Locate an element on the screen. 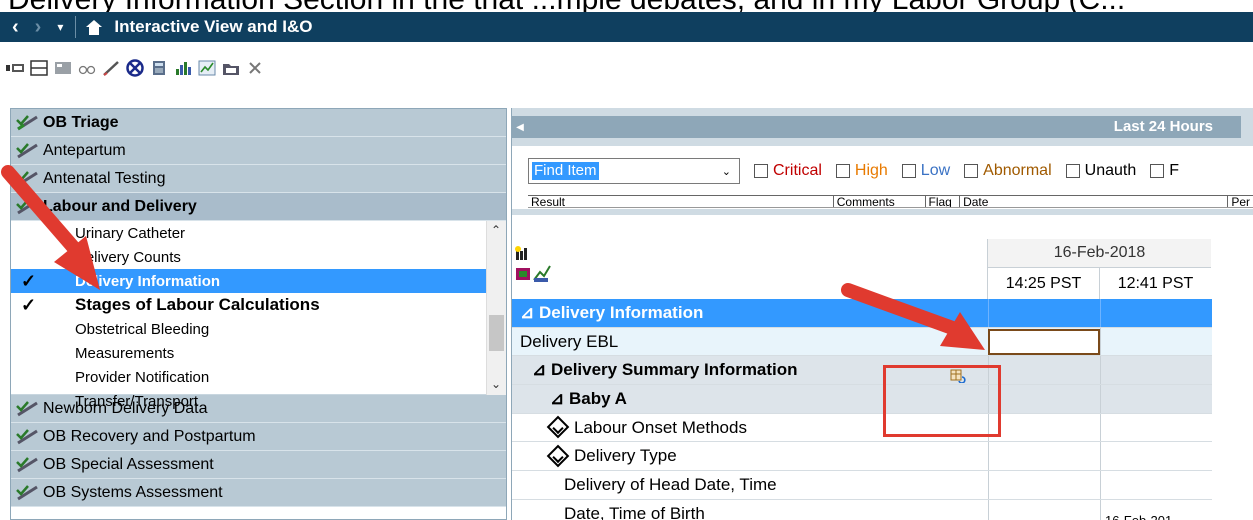 This screenshot has width=1253, height=520. filter-label: Critical is located at coordinates (797, 170).